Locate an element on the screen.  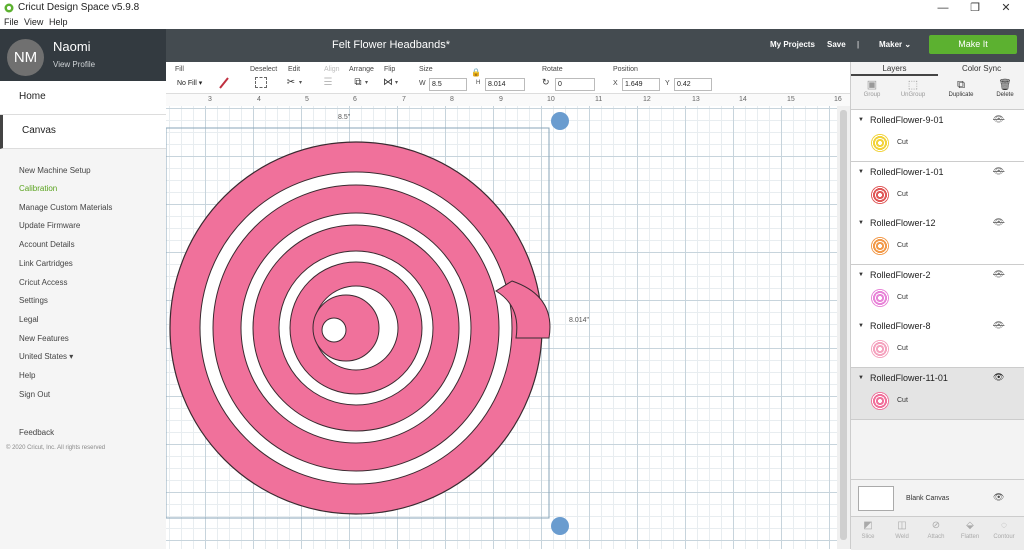
menu-view: View is located at coordinates (33, 22).